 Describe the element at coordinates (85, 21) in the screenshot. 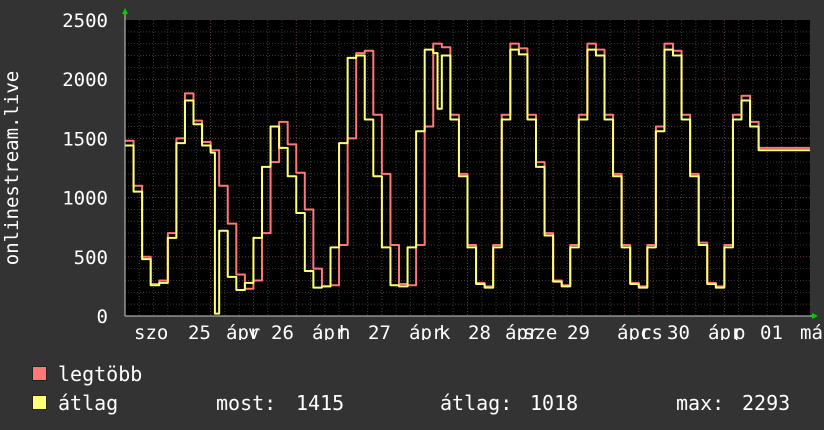

I see `y-tick-label: 2500` at that location.